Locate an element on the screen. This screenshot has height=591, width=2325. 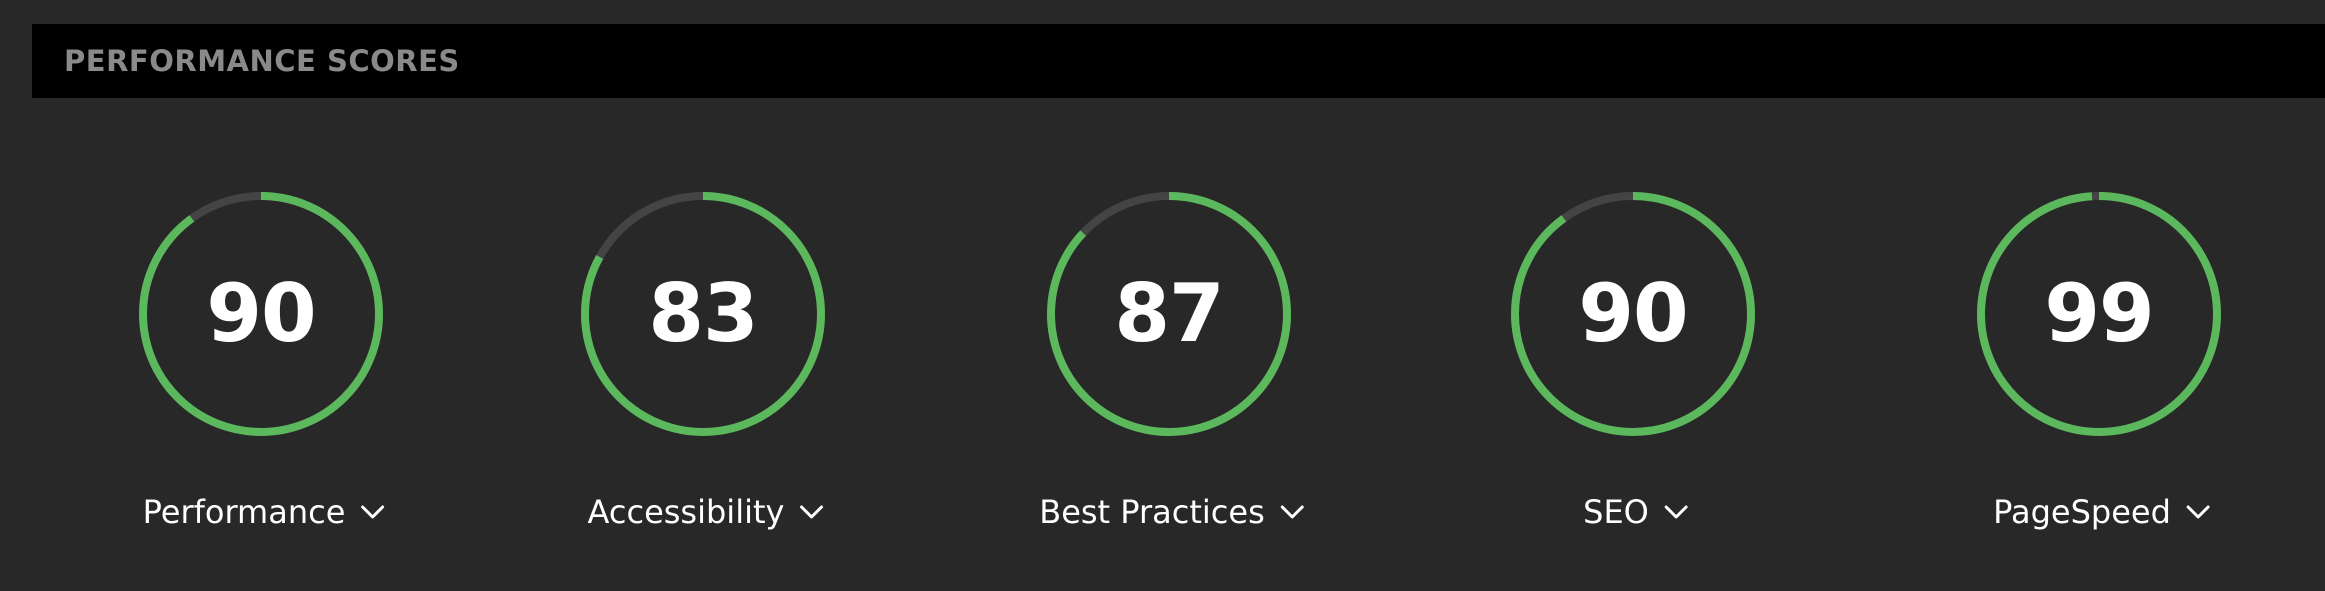
score-toggle-accessibility: Accessibility is located at coordinates (706, 512).